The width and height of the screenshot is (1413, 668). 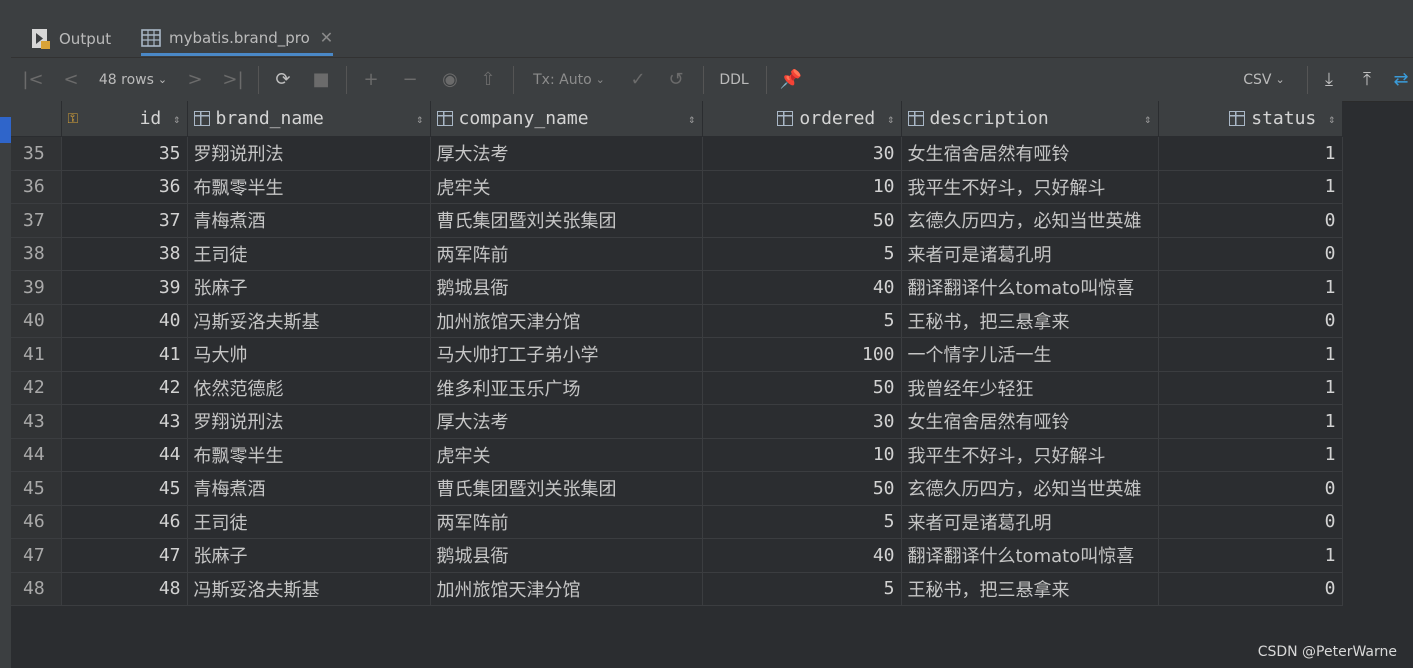 What do you see at coordinates (309, 354) in the screenshot?
I see `cell-brand-name: 马大帅` at bounding box center [309, 354].